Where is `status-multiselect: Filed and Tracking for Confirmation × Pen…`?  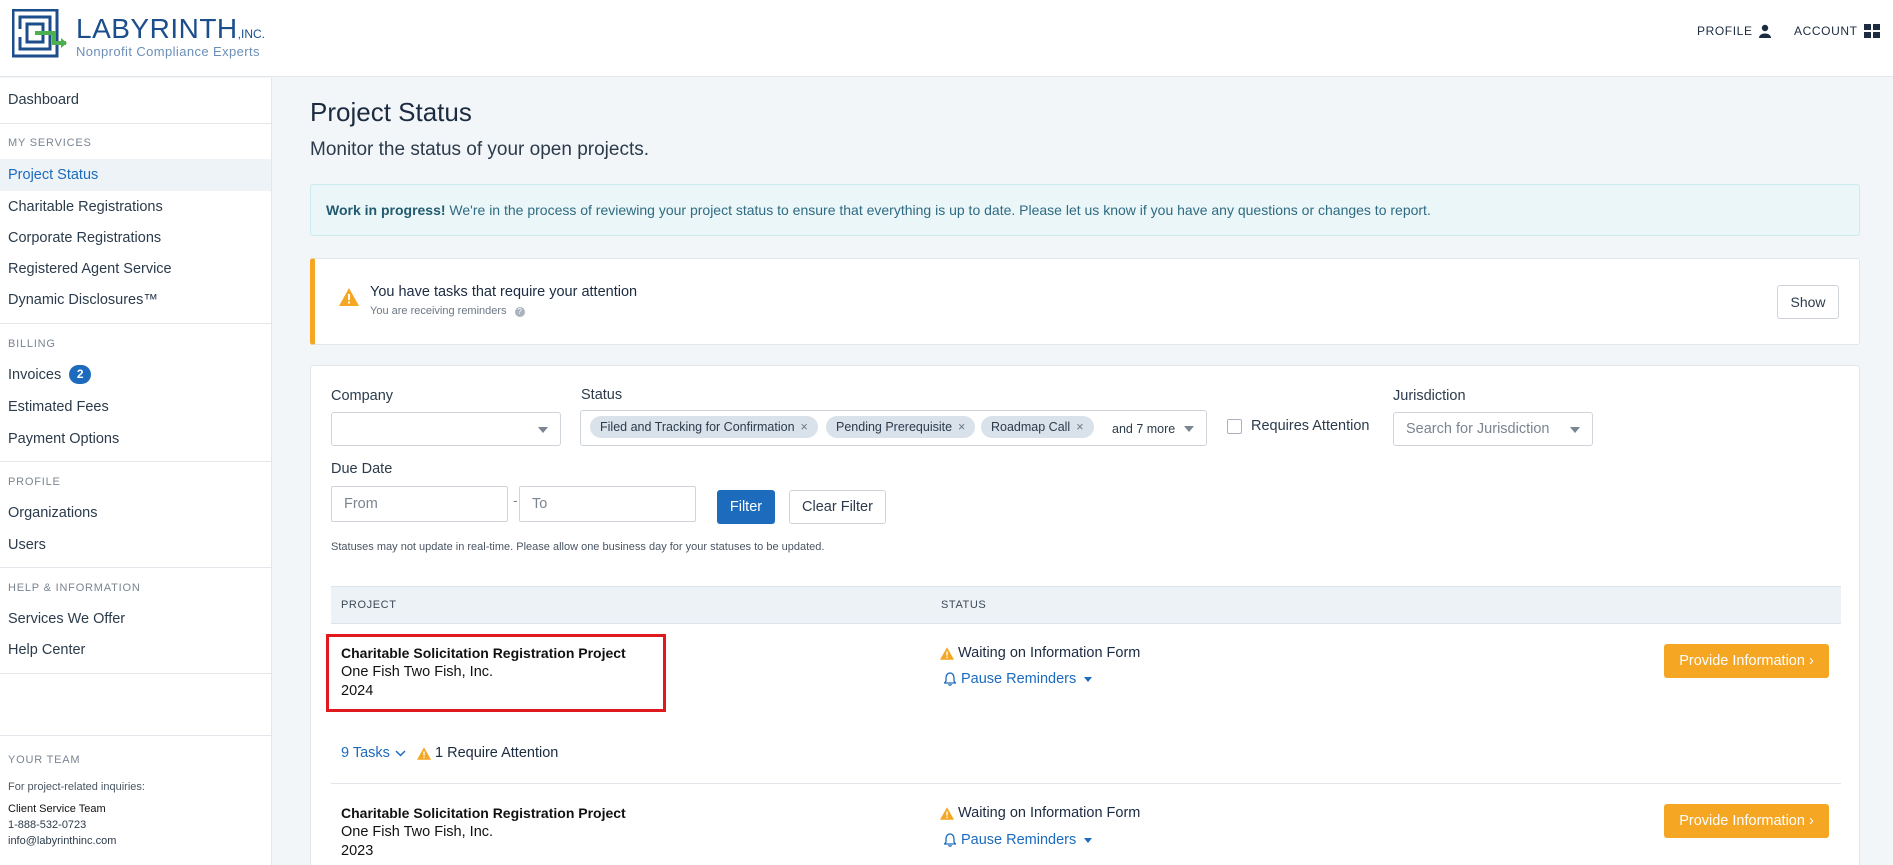 status-multiselect: Filed and Tracking for Confirmation × Pen… is located at coordinates (893, 428).